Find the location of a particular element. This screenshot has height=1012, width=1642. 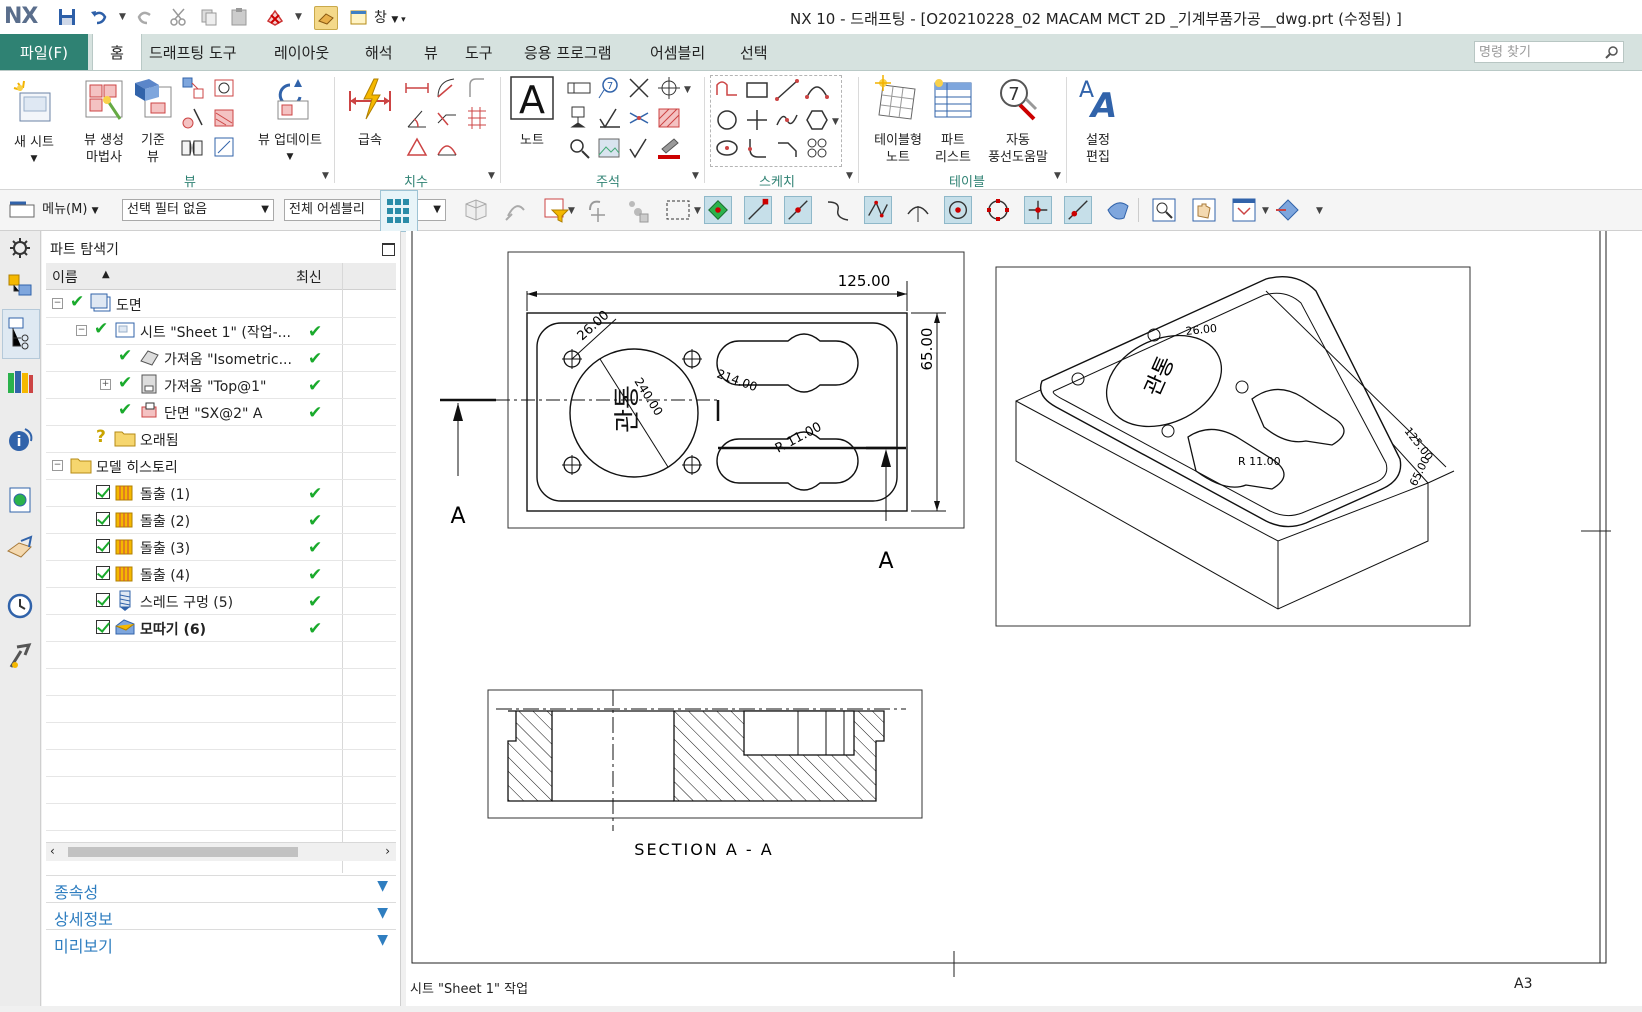

balloon-icon: 7 is located at coordinates (609, 88).